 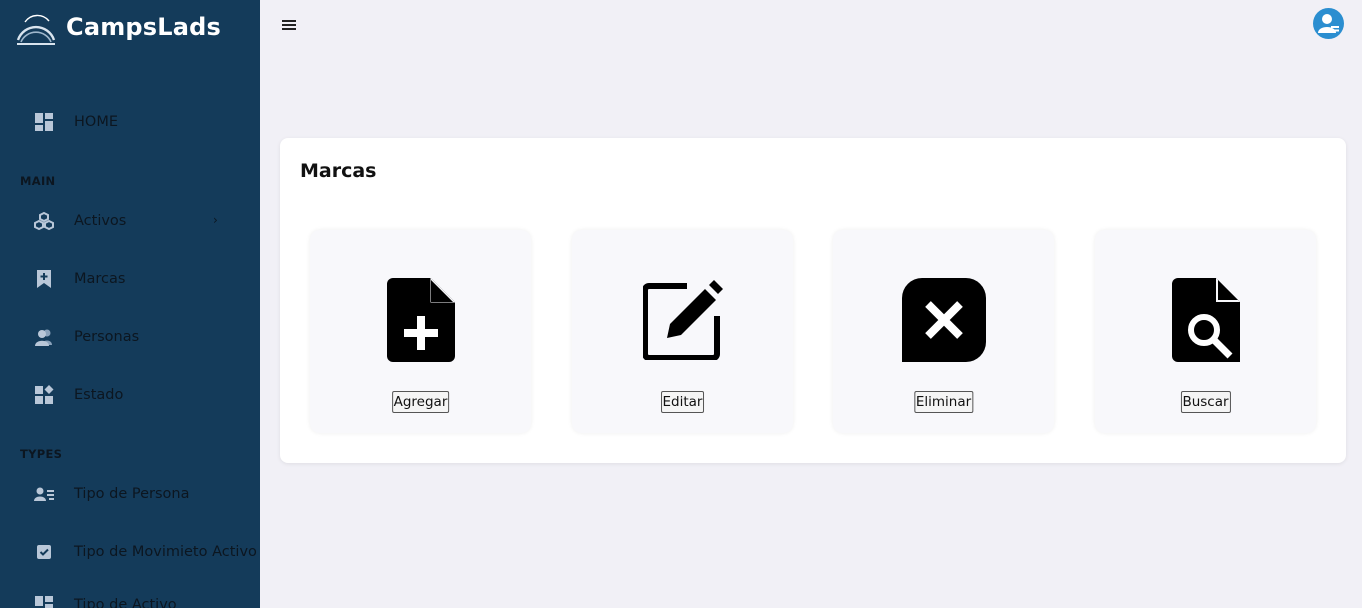 I want to click on agregar-button: Agregar, so click(x=420, y=402).